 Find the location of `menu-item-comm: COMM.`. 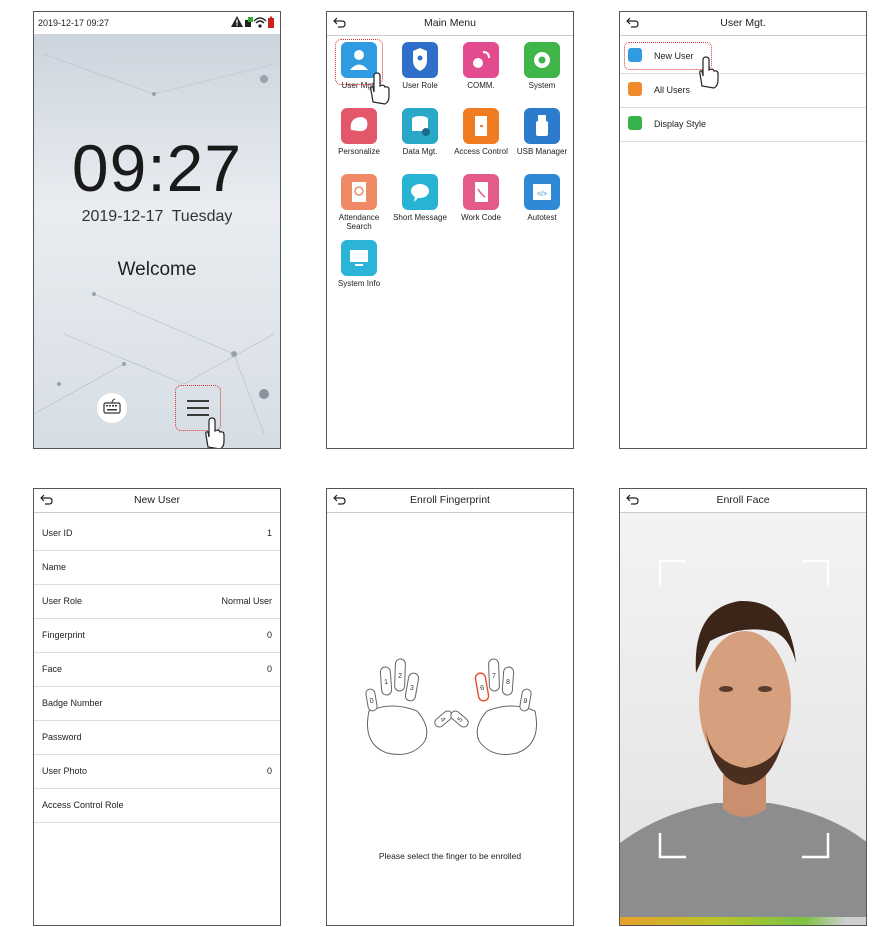

menu-item-comm: COMM. is located at coordinates (481, 66).